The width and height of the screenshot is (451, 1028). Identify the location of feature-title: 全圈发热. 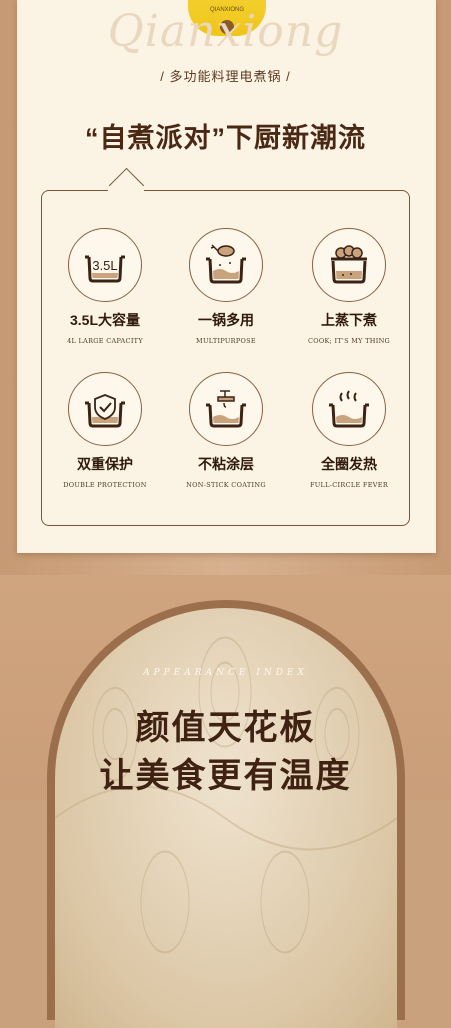
(349, 464).